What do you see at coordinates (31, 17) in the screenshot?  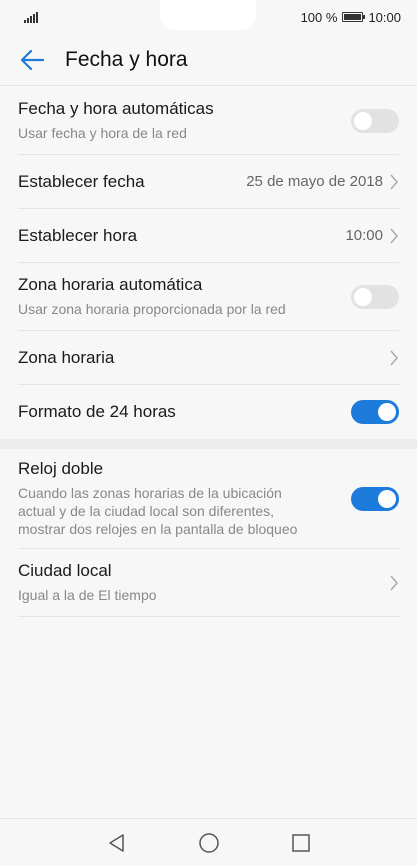 I see `signal-icon` at bounding box center [31, 17].